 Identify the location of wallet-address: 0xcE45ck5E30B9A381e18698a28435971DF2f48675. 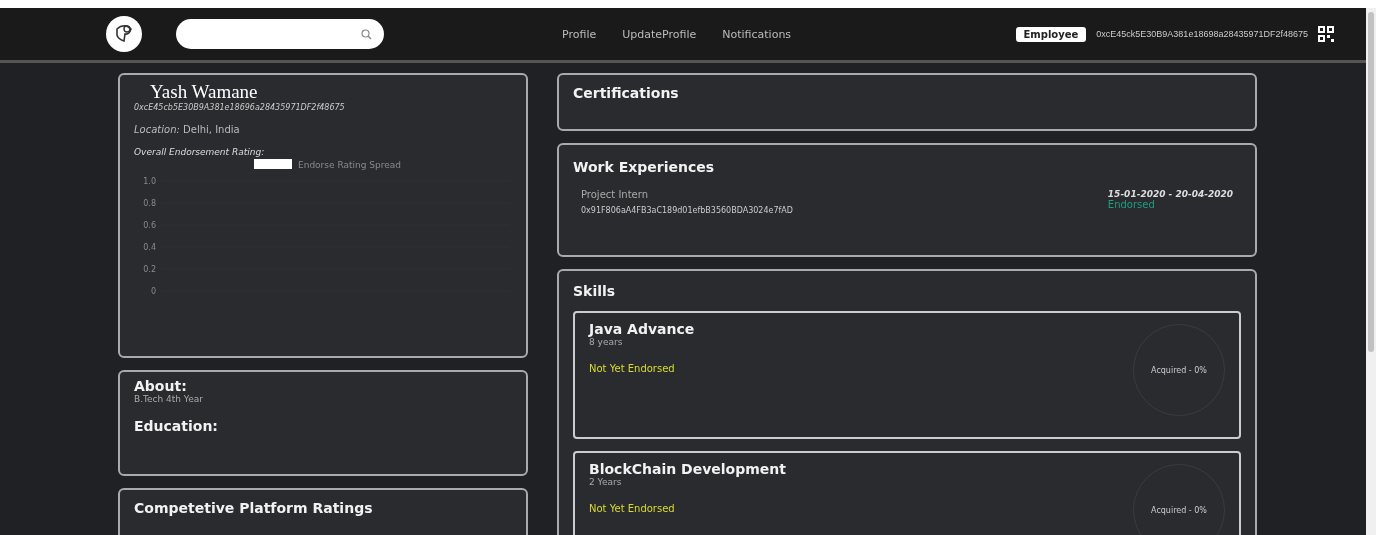
(1202, 34).